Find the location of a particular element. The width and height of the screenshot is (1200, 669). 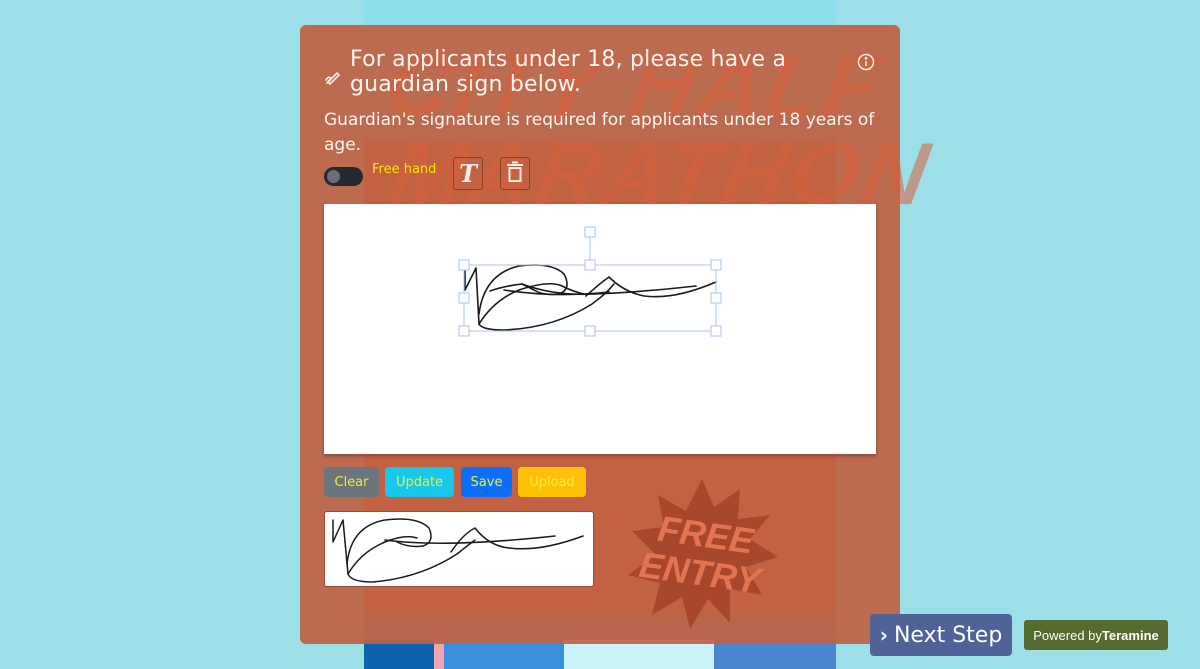

text-tool-button: T is located at coordinates (468, 173).